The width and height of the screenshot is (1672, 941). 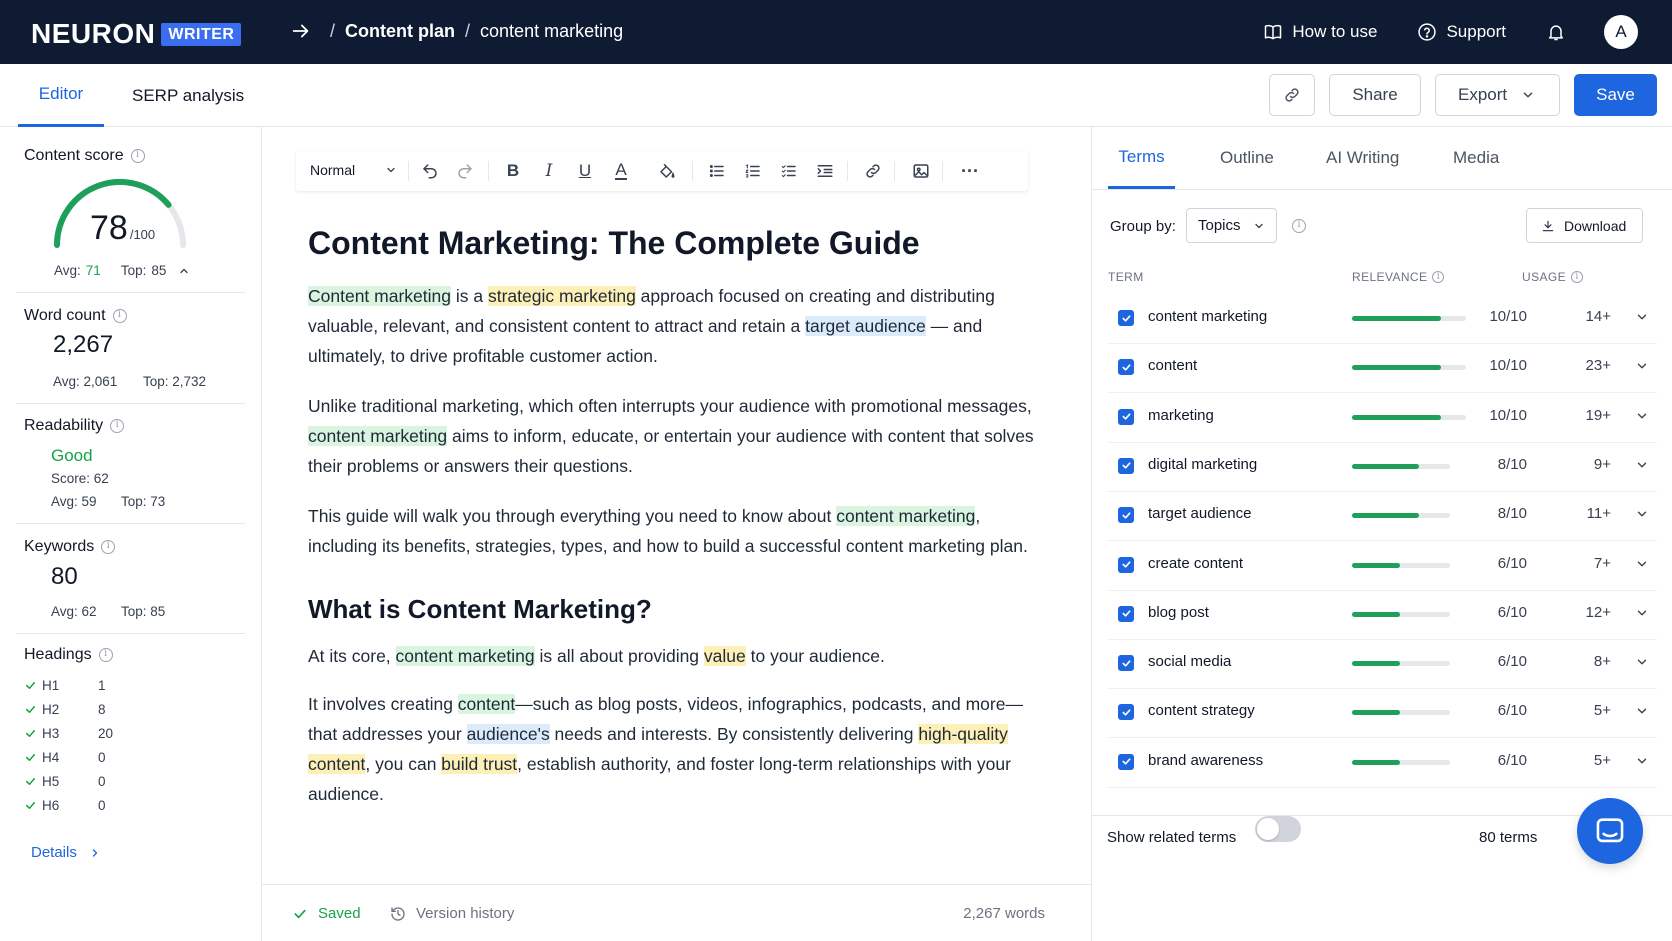 I want to click on tab-editor: Editor, so click(x=61, y=95).